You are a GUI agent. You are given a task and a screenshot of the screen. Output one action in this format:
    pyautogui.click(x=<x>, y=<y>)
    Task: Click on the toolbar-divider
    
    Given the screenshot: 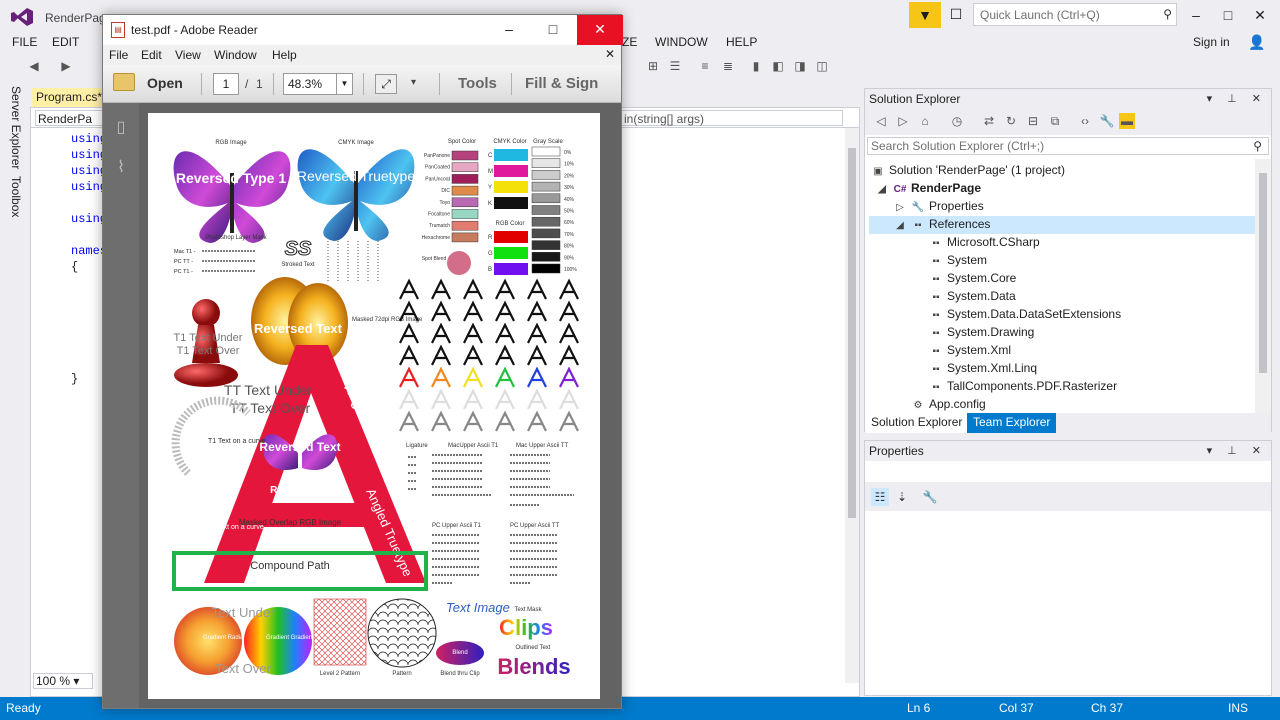 What is the action you would take?
    pyautogui.click(x=511, y=84)
    